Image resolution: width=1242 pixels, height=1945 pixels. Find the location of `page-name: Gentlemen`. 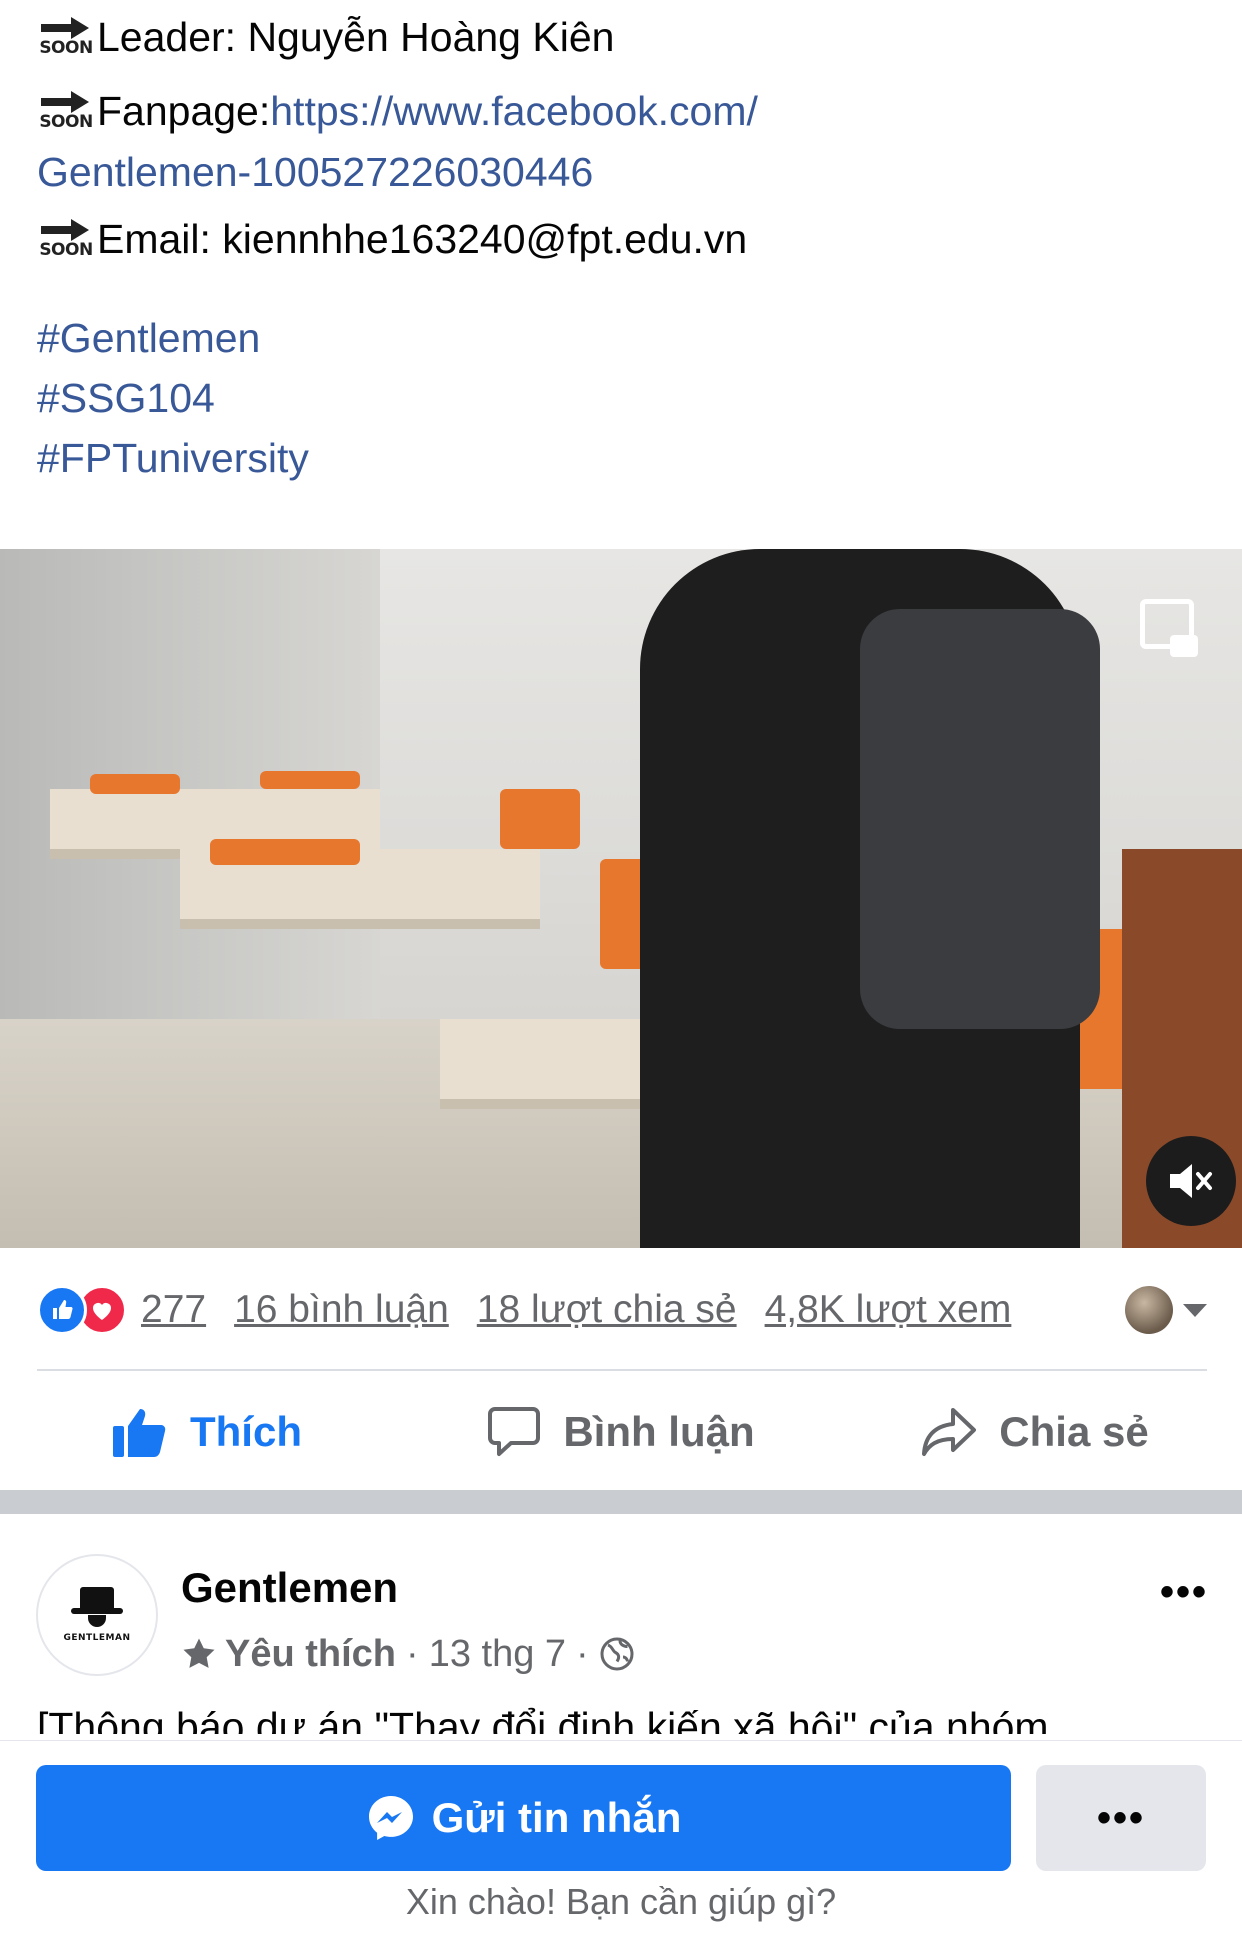

page-name: Gentlemen is located at coordinates (289, 1588).